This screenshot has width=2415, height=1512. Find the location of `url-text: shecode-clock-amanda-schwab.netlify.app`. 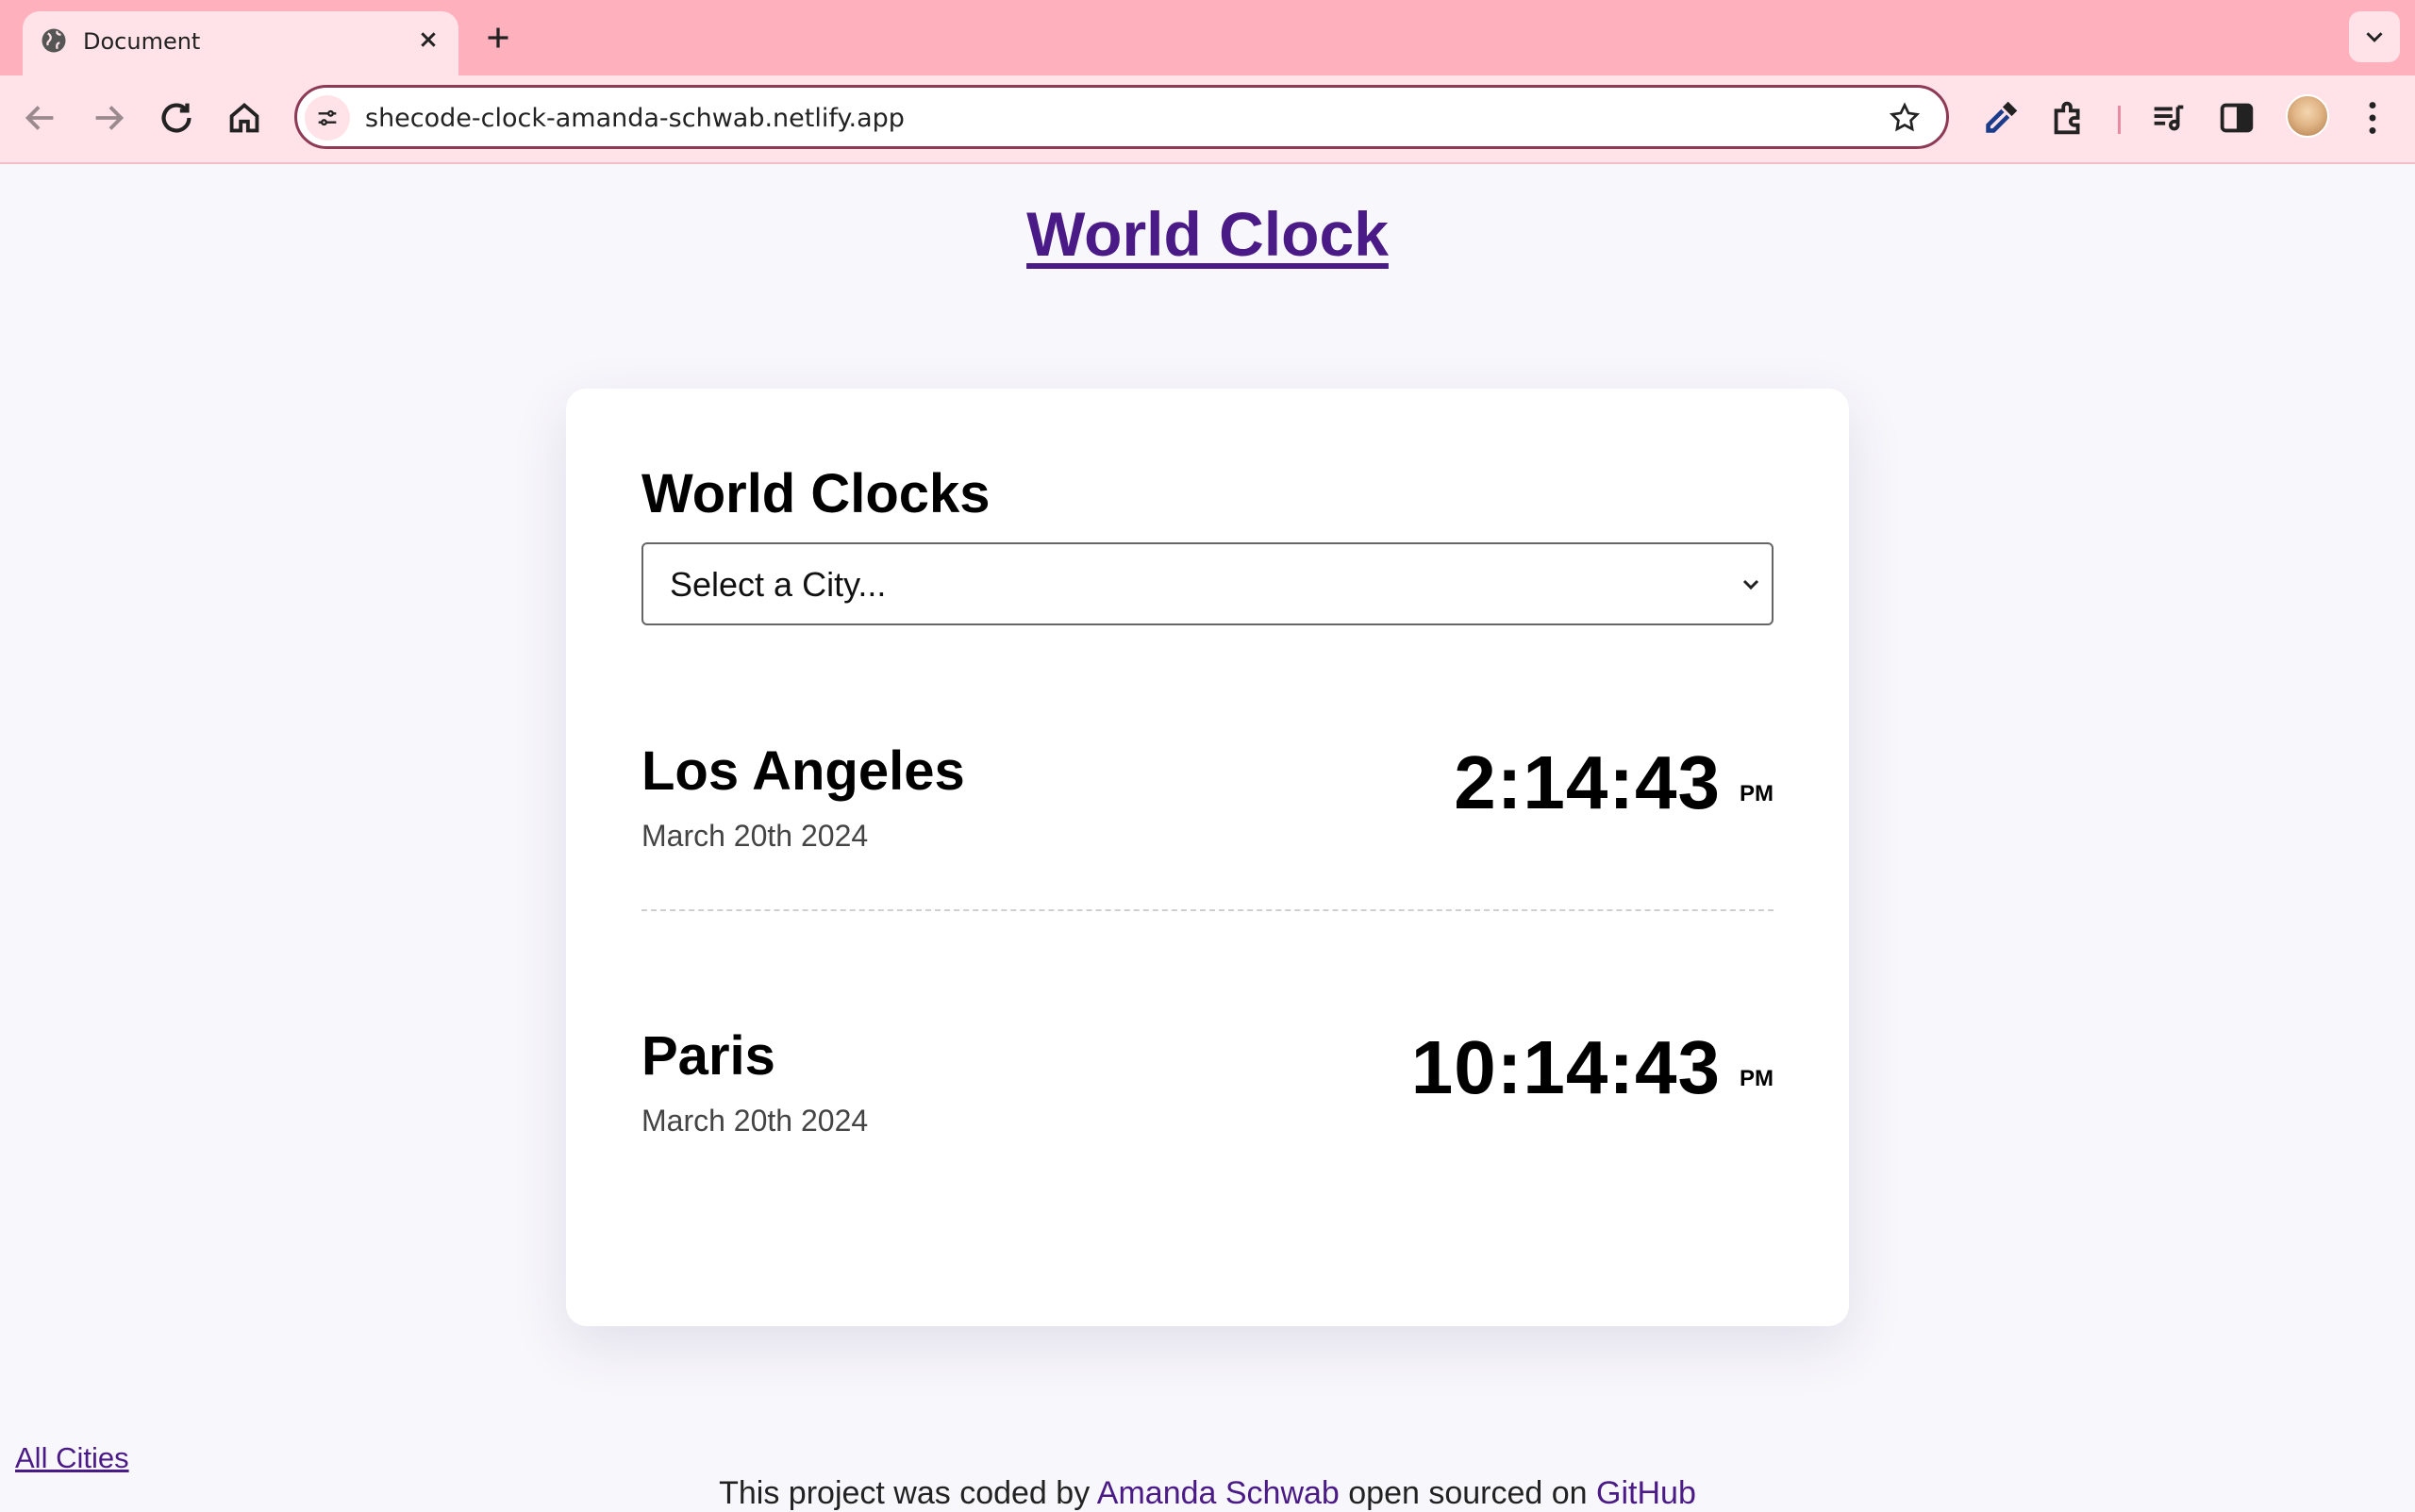

url-text: shecode-clock-amanda-schwab.netlify.app is located at coordinates (635, 118).